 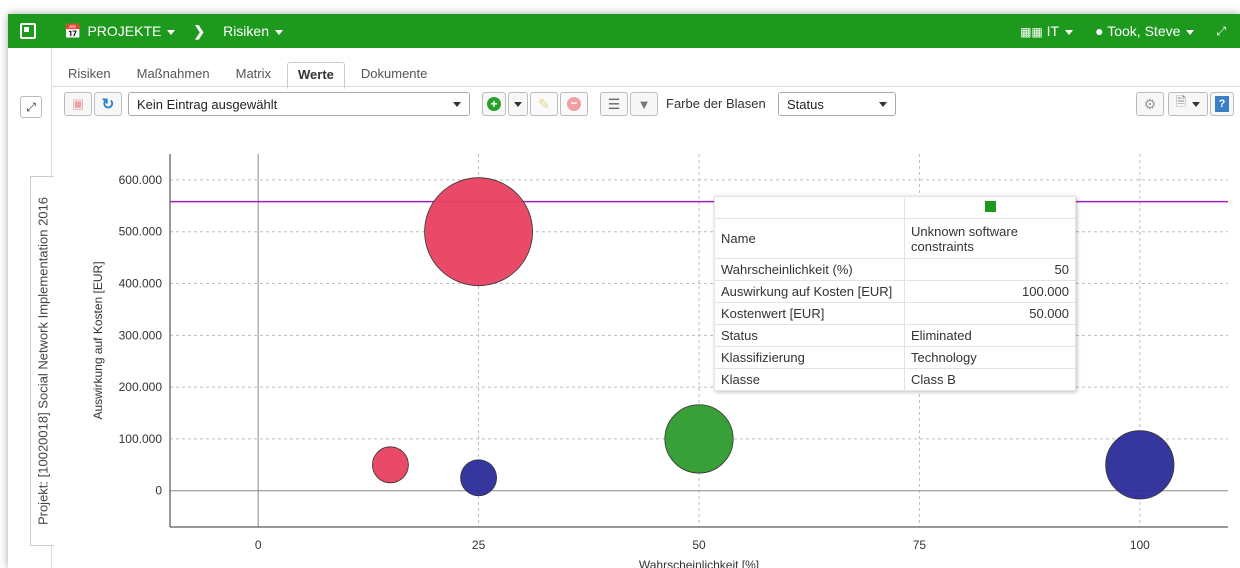 I want to click on user-name: Took, Steve, so click(x=1144, y=31).